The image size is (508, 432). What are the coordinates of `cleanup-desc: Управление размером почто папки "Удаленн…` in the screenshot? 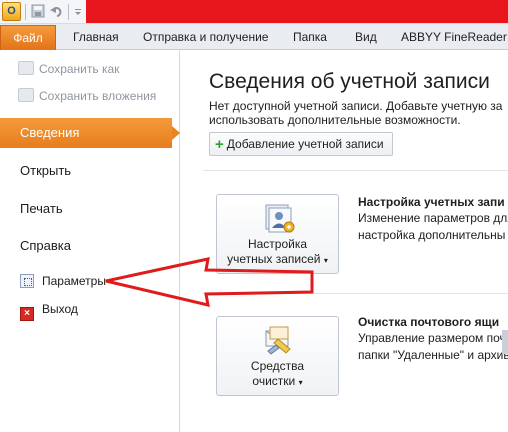 It's located at (433, 347).